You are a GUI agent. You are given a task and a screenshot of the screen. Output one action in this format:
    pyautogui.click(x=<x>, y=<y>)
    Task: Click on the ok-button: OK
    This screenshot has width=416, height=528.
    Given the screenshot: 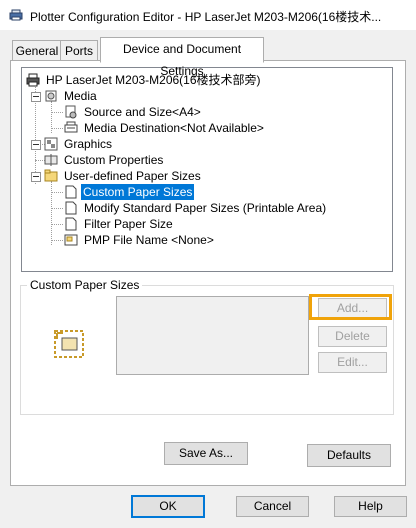 What is the action you would take?
    pyautogui.click(x=168, y=506)
    